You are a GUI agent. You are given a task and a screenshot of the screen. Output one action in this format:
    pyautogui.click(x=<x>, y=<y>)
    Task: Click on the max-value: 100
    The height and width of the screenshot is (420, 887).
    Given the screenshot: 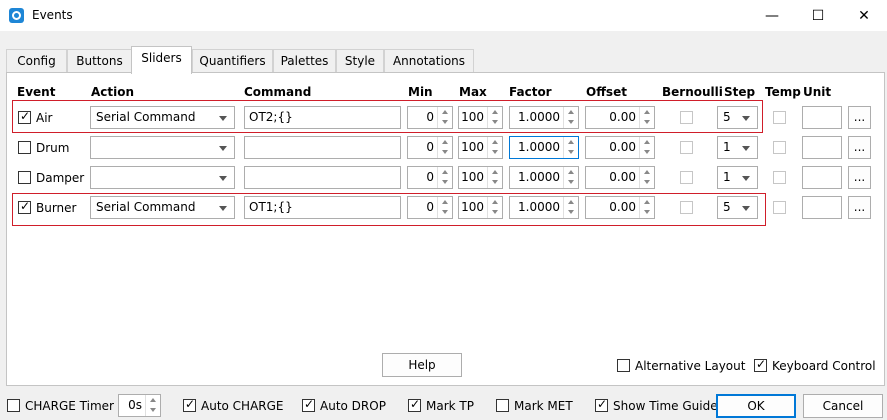 What is the action you would take?
    pyautogui.click(x=472, y=147)
    